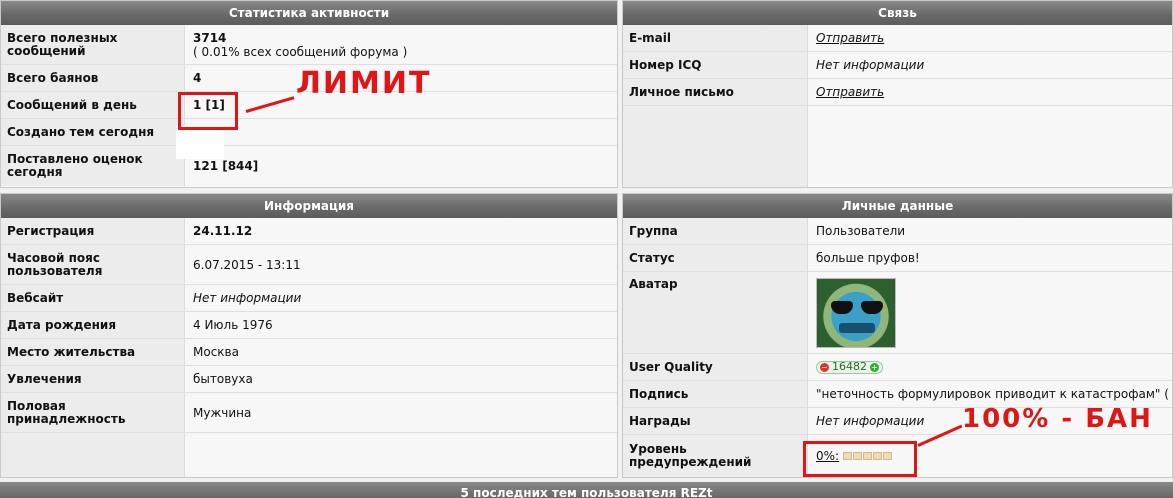 Image resolution: width=1173 pixels, height=498 pixels. What do you see at coordinates (93, 325) in the screenshot?
I see `birthday-label: Дата рождения` at bounding box center [93, 325].